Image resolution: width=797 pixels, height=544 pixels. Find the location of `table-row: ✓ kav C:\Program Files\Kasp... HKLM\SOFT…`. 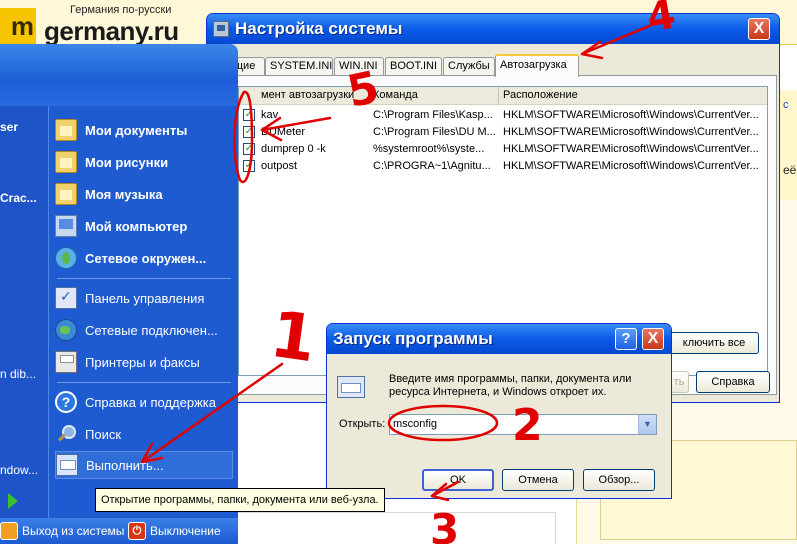

table-row: ✓ kav C:\Program Files\Kasp... HKLM\SOFT… is located at coordinates (503, 115).